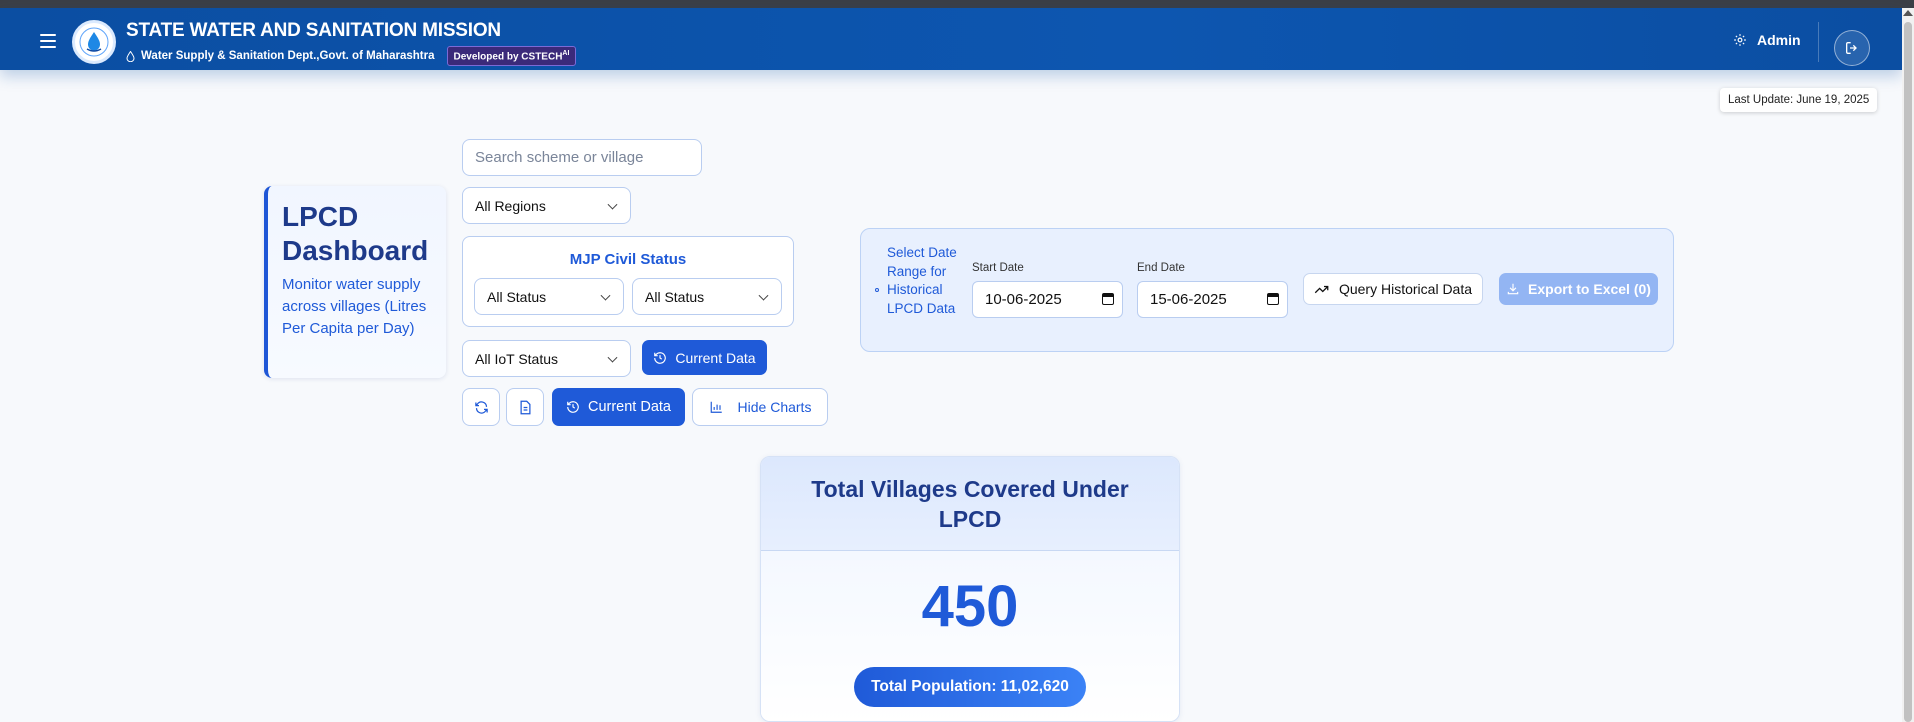 This screenshot has width=1914, height=722. Describe the element at coordinates (715, 357) in the screenshot. I see `current-data-label: Current Data` at that location.